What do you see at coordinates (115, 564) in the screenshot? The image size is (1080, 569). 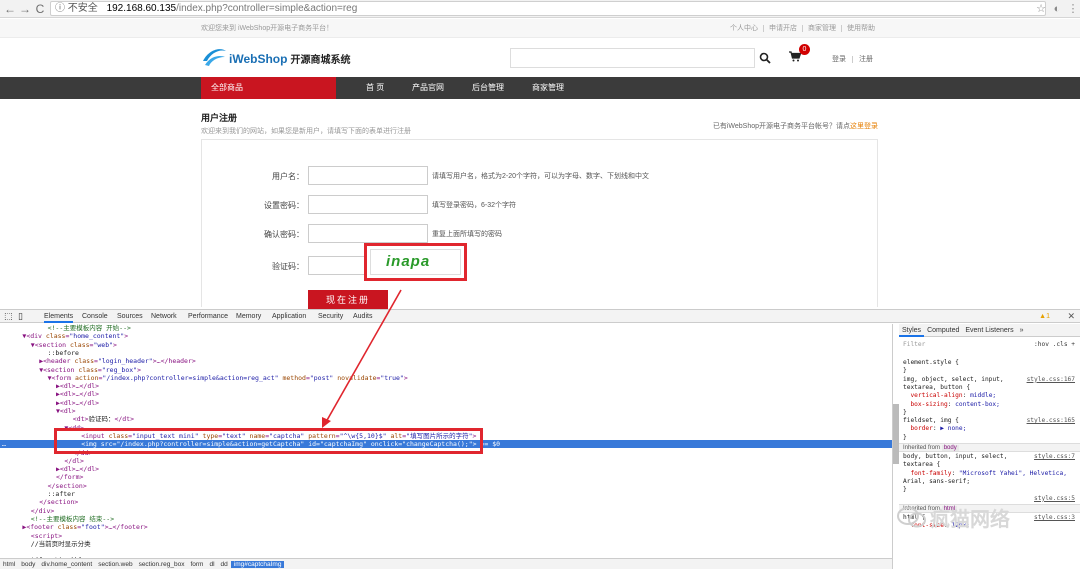 I see `breadcrumb-item: section.web` at bounding box center [115, 564].